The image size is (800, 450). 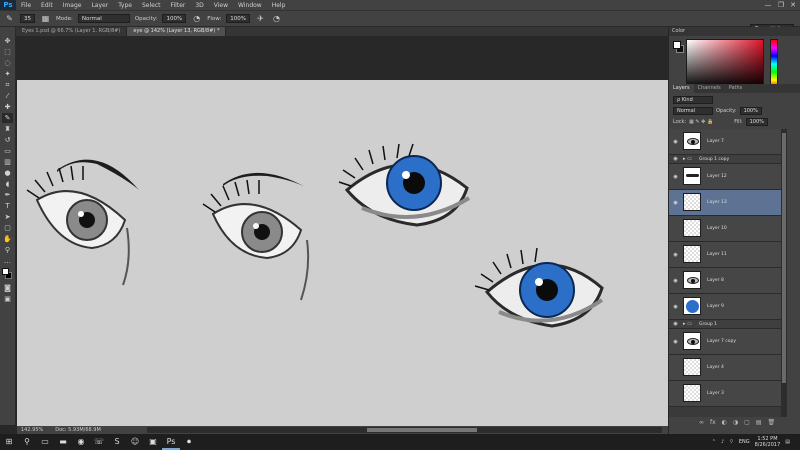 I want to click on tray-arrow-icon: ⌃, so click(x=714, y=442).